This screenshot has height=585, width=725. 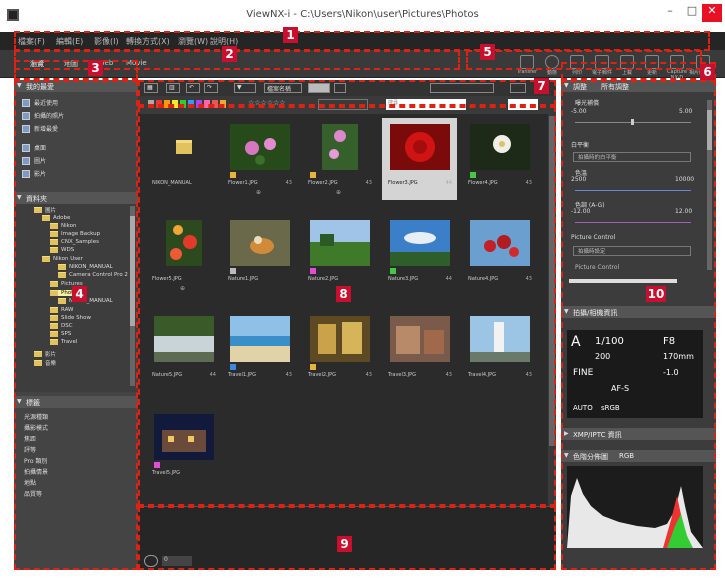 I want to click on keyword-item: 拍攝情景, so click(x=76, y=471).